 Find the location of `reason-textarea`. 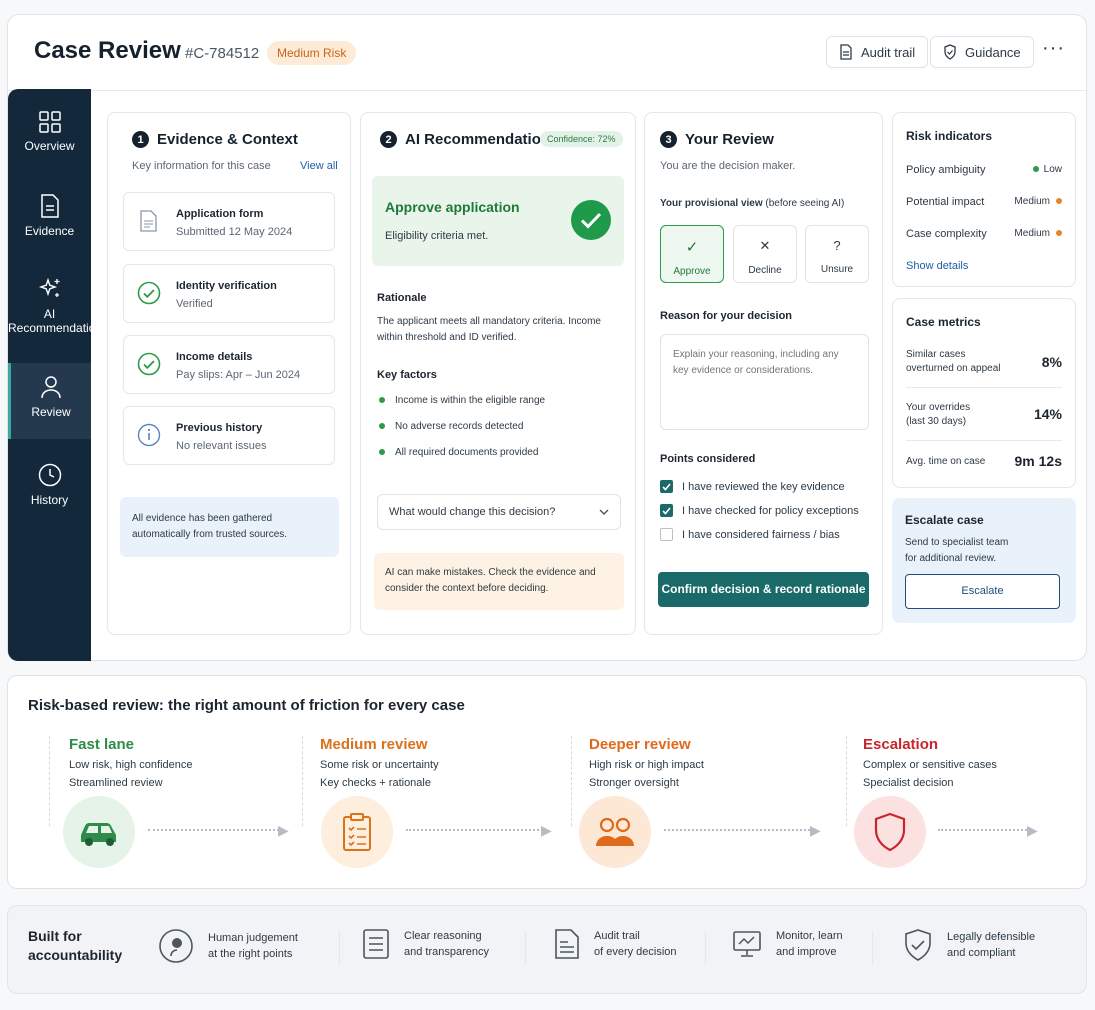

reason-textarea is located at coordinates (764, 382).